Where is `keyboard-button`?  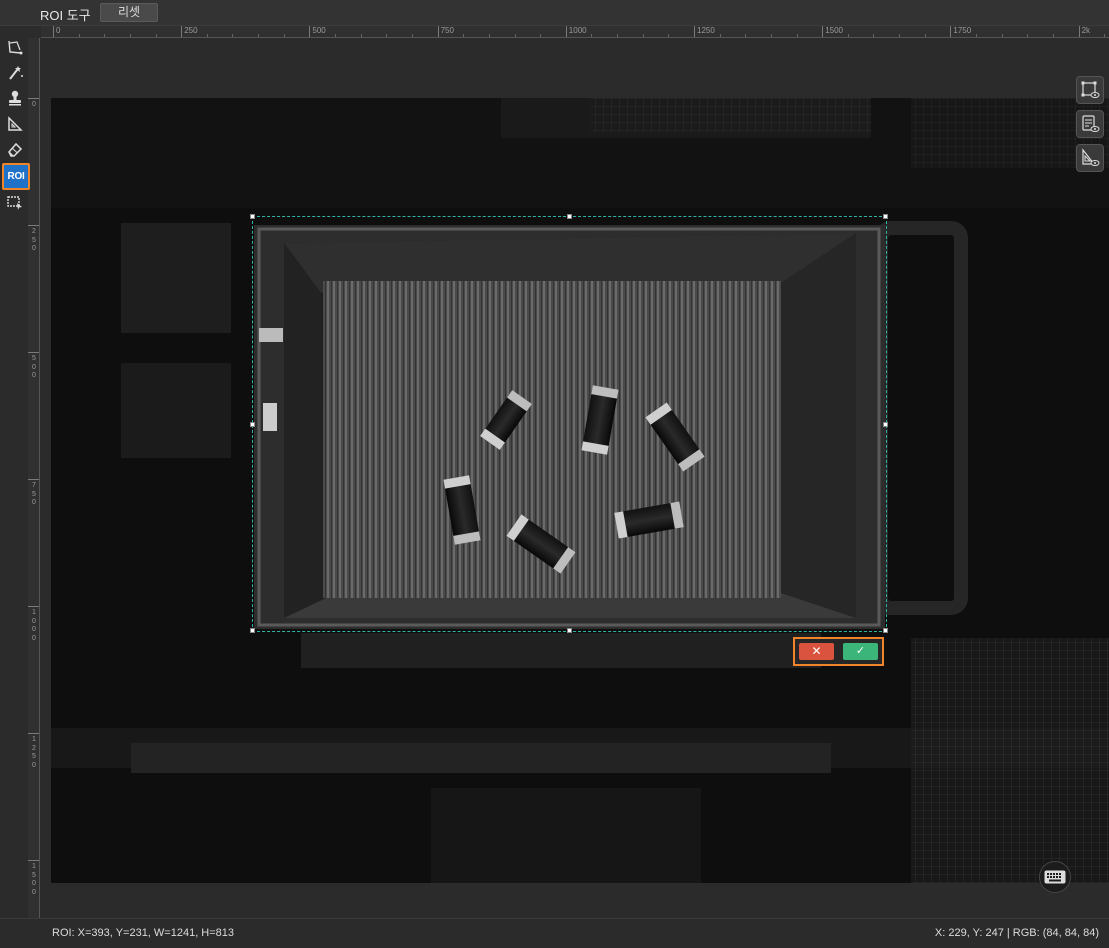 keyboard-button is located at coordinates (1055, 877).